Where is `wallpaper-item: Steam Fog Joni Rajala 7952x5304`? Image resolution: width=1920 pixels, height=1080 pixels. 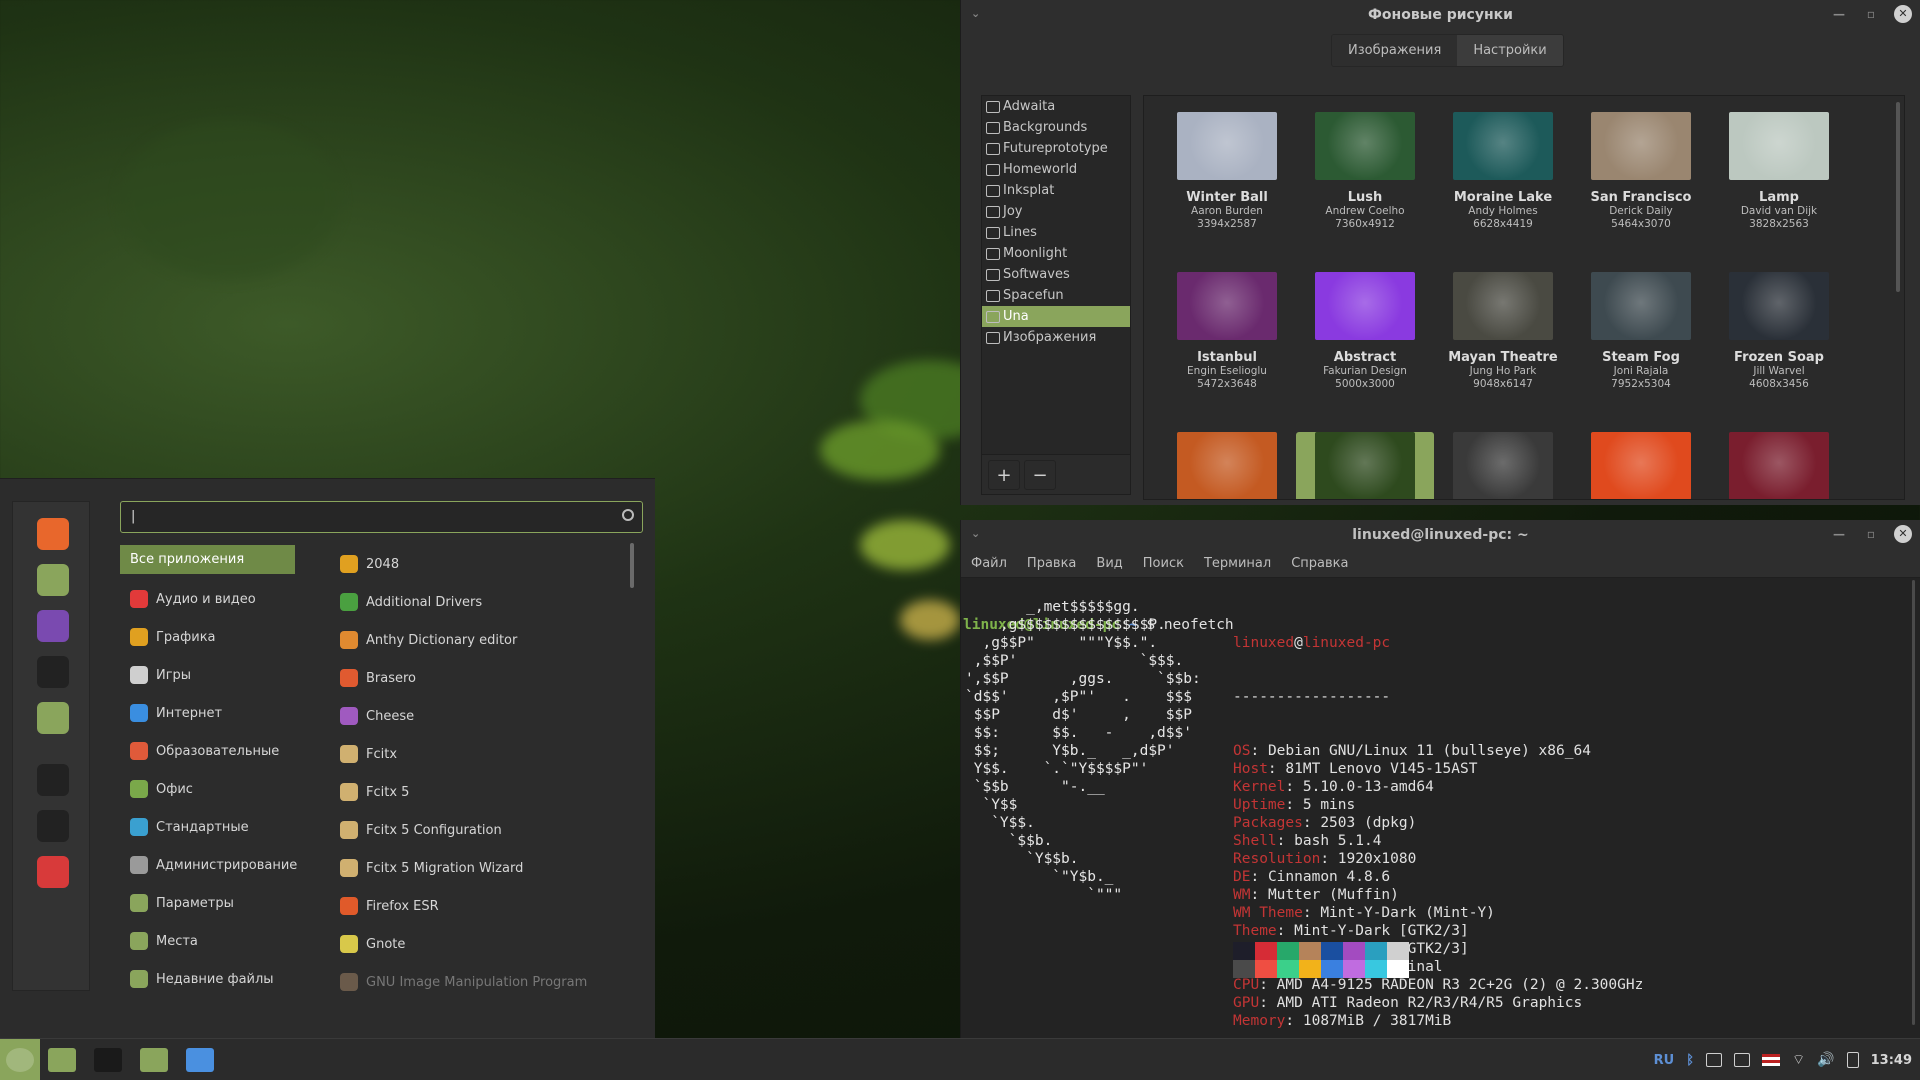 wallpaper-item: Steam Fog Joni Rajala 7952x5304 is located at coordinates (1641, 348).